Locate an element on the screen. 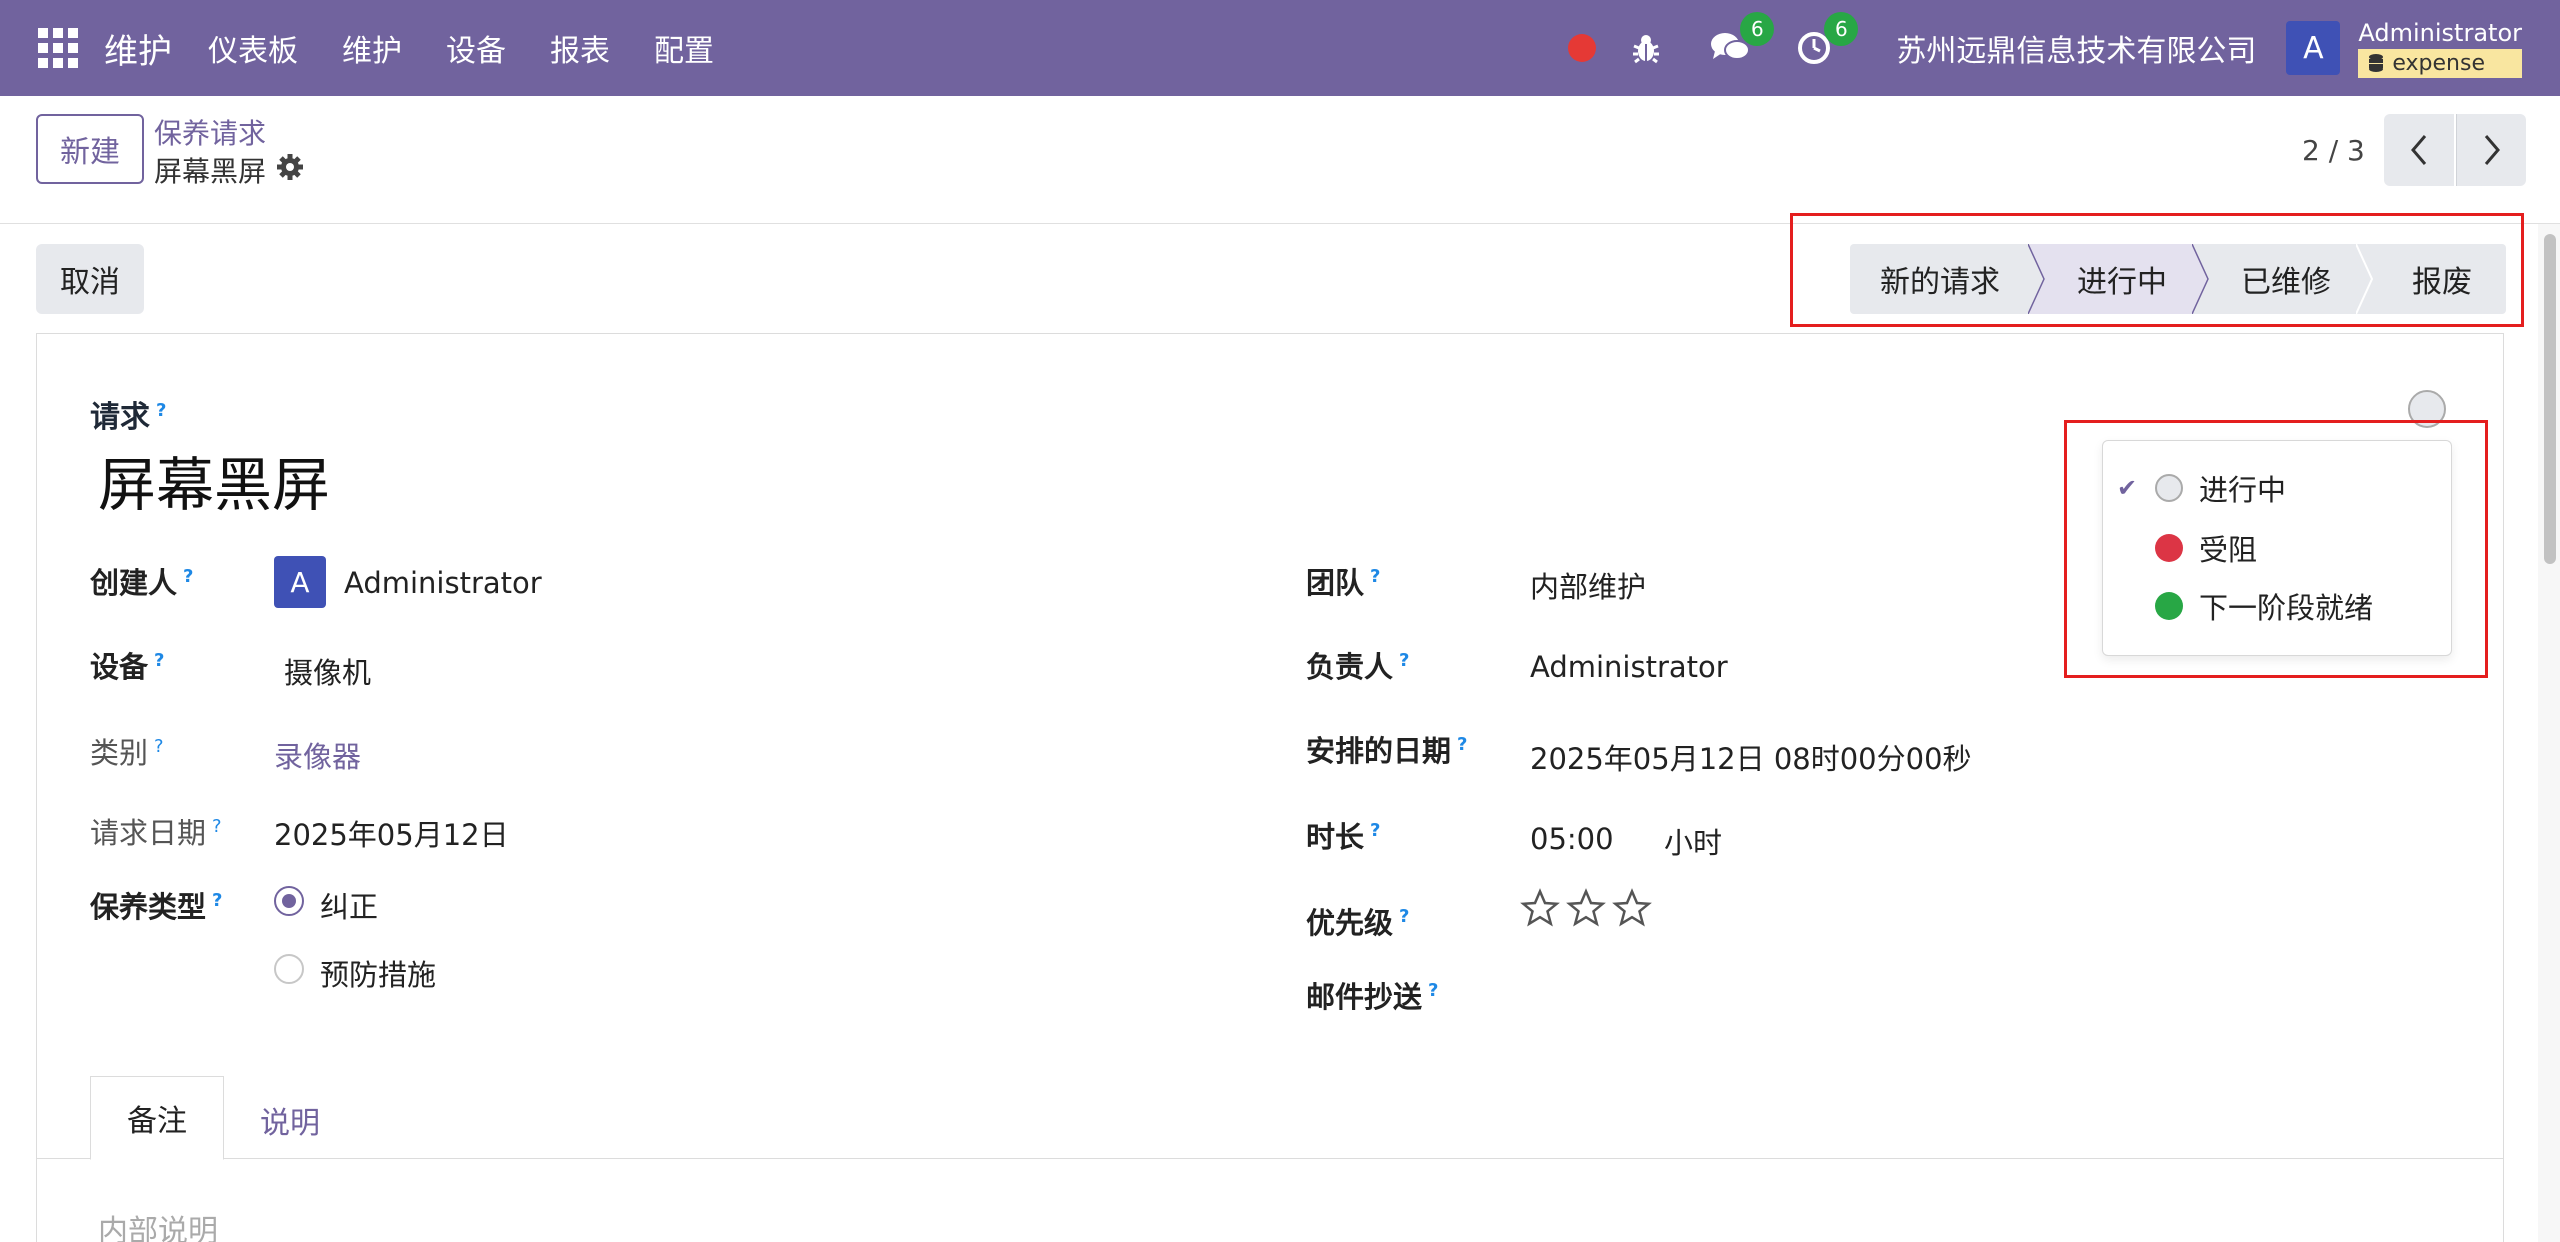 Image resolution: width=2560 pixels, height=1242 pixels. menu-dashboard: 仪表板 is located at coordinates (253, 48).